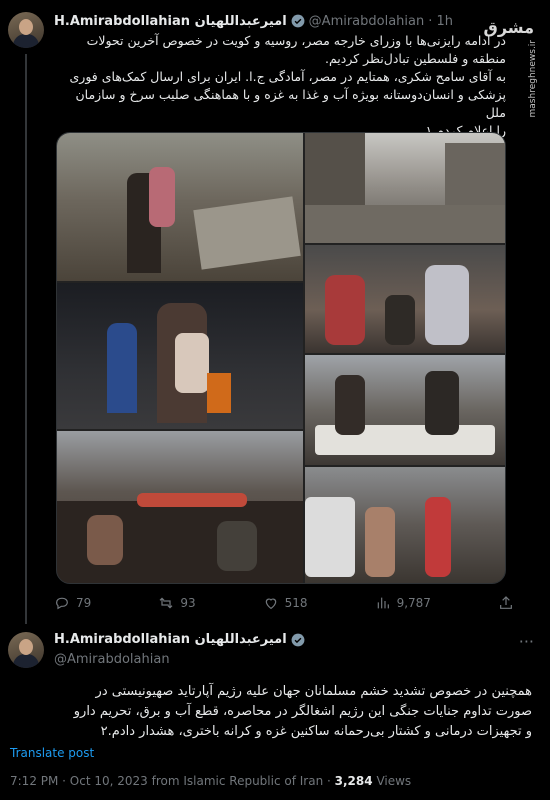  I want to click on reply-count: 79, so click(84, 603).